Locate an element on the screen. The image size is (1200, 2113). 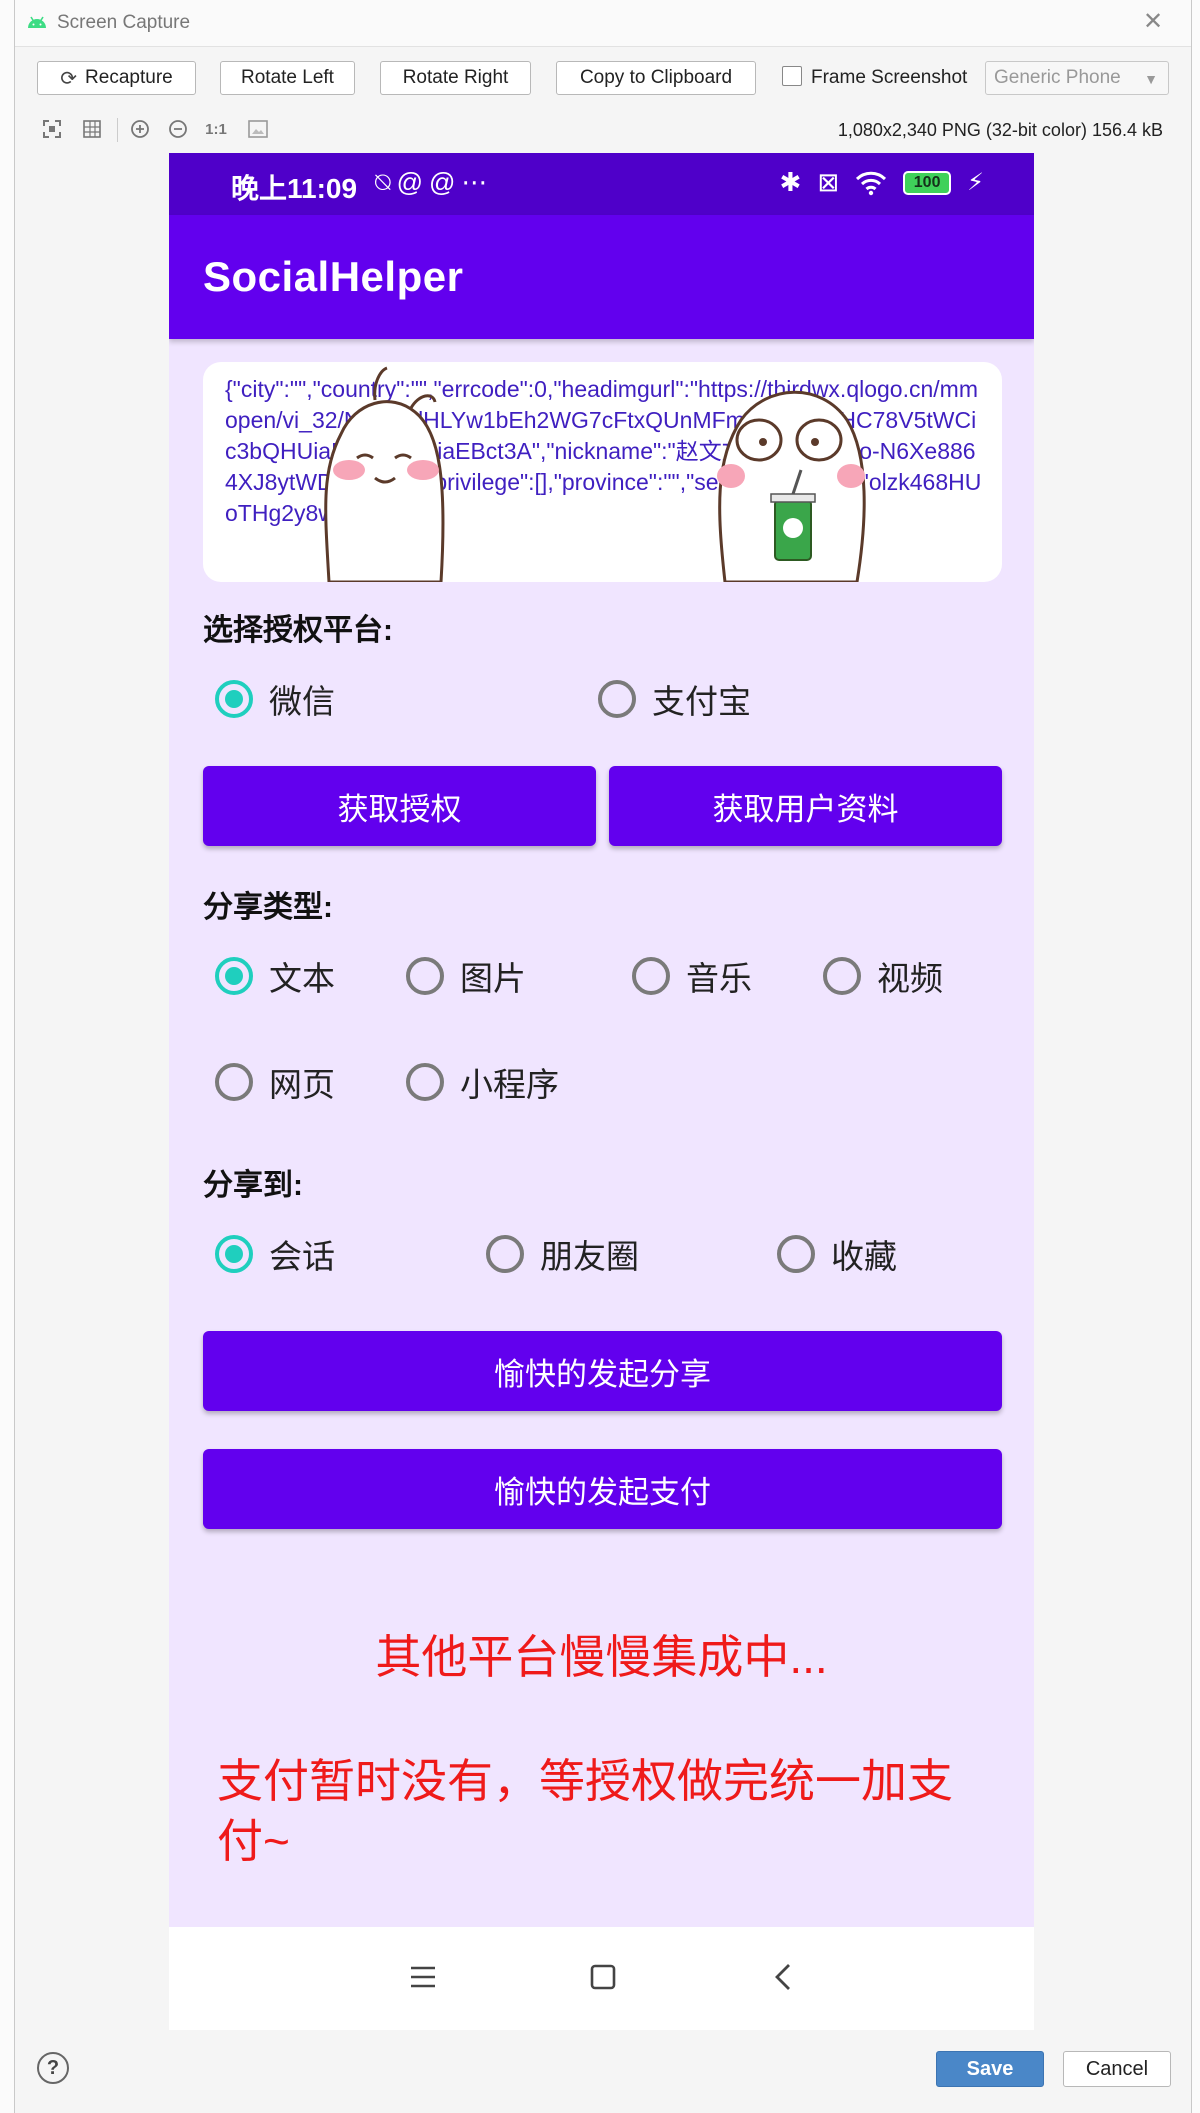
share-type-radio-1: 图片 is located at coordinates (466, 976).